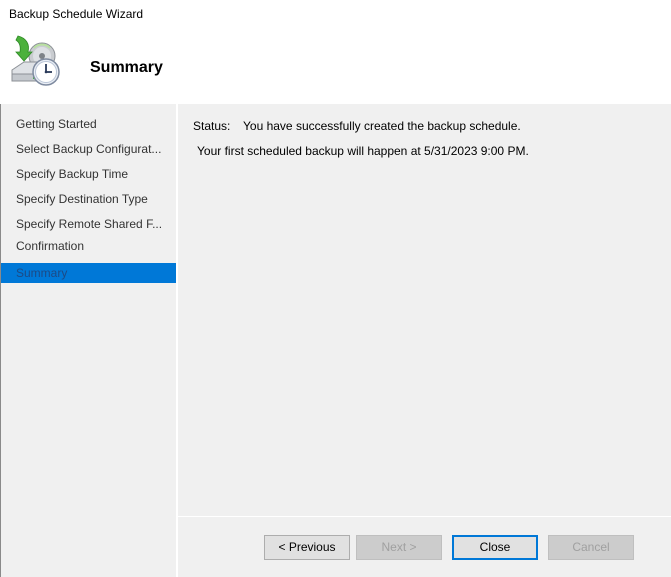 The height and width of the screenshot is (577, 671). Describe the element at coordinates (88, 174) in the screenshot. I see `sidebar-item-specify-backup-time: Specify Backup Time` at that location.